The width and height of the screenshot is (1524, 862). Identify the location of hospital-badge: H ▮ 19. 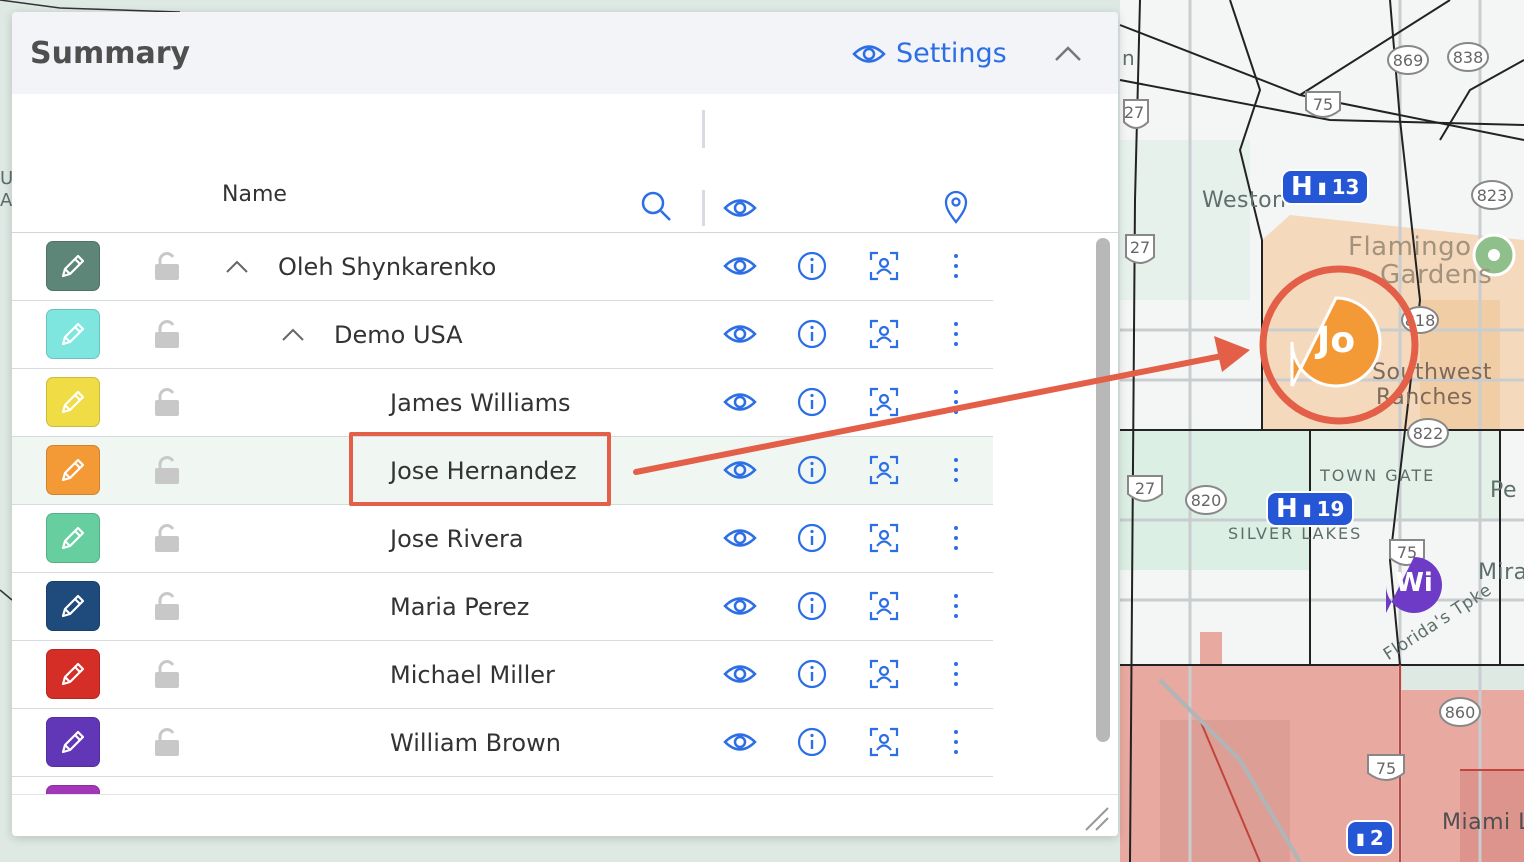
(1310, 509).